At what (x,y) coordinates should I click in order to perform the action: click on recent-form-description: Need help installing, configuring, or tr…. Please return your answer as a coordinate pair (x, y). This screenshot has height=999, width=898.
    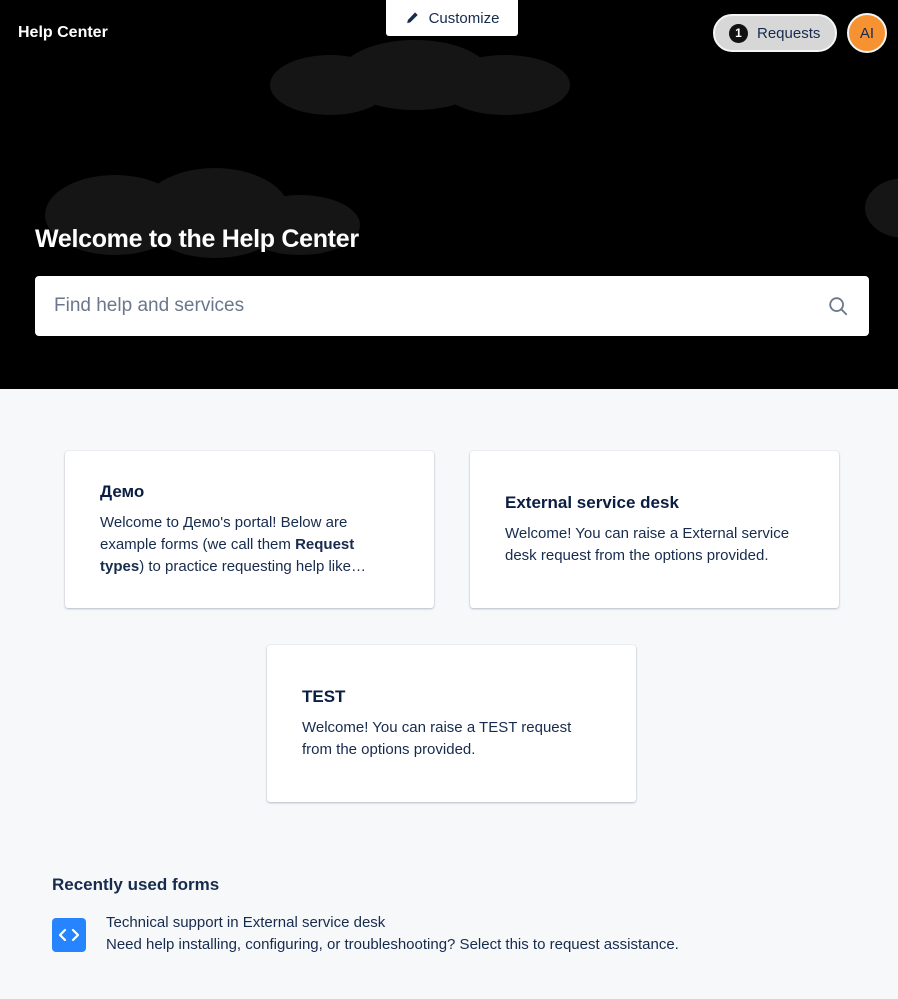
    Looking at the image, I should click on (392, 944).